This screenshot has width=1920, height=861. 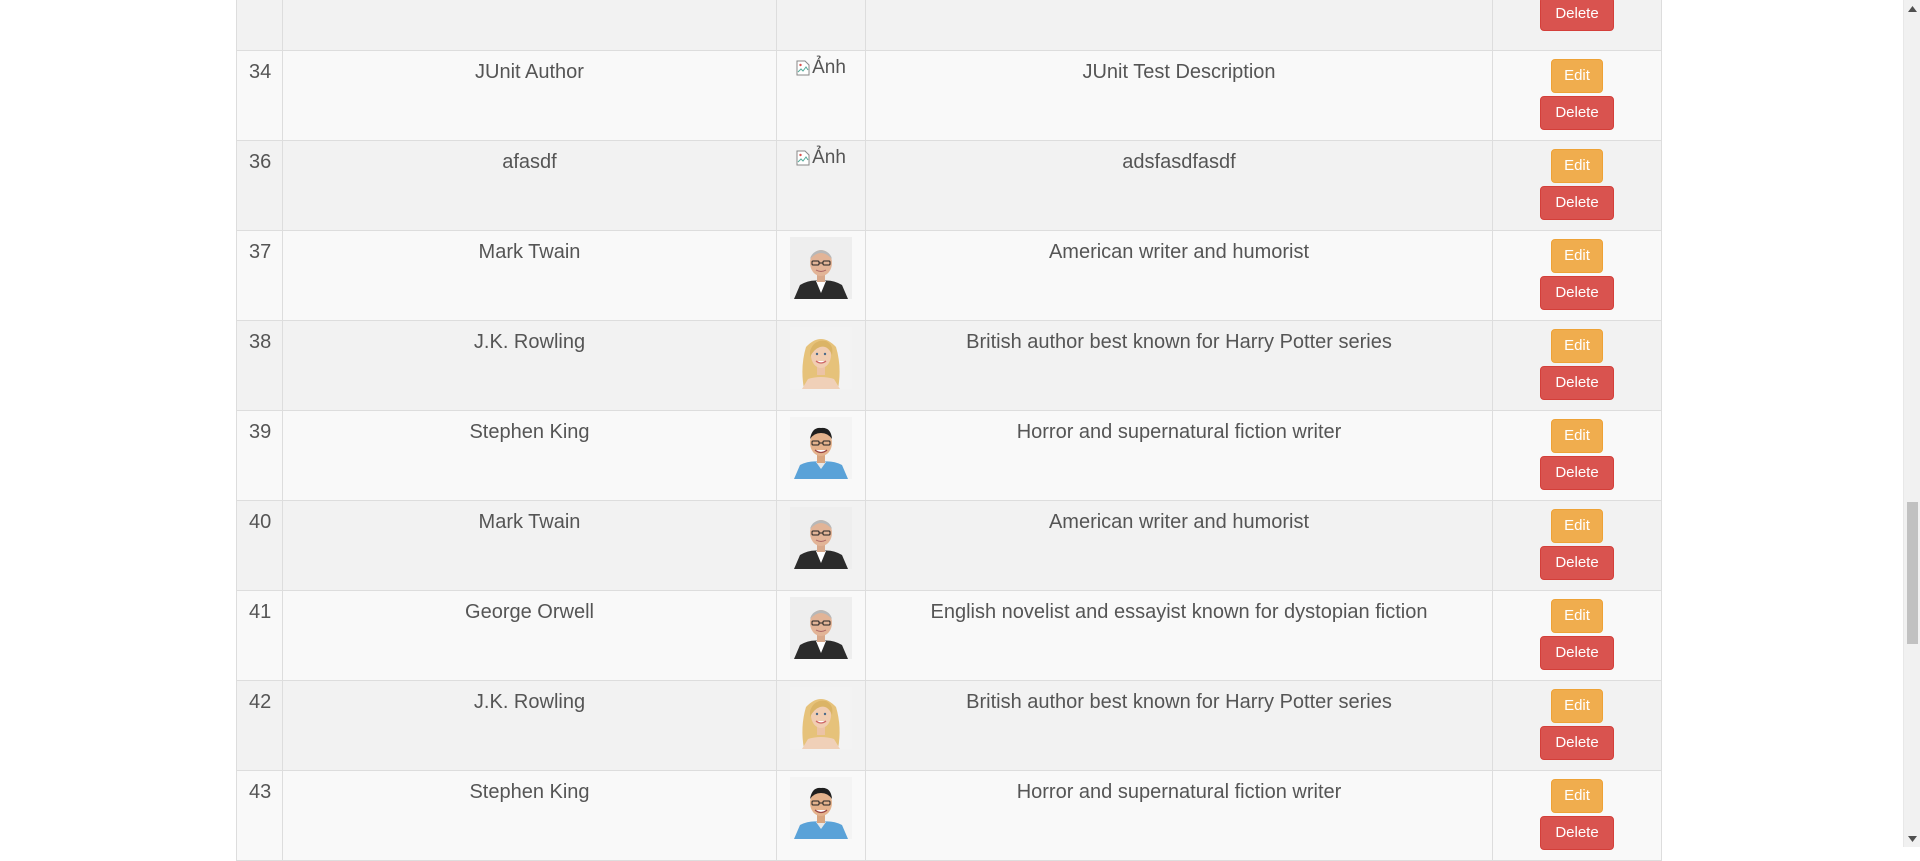 I want to click on author-name: JUnit Author, so click(x=529, y=72).